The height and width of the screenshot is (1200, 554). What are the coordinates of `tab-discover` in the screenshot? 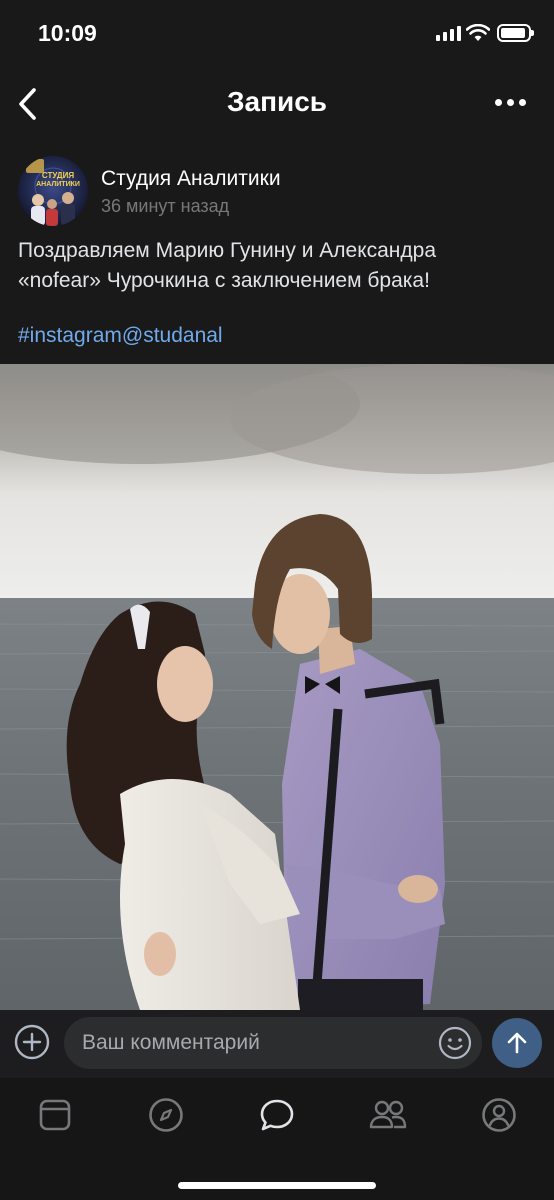 It's located at (166, 1115).